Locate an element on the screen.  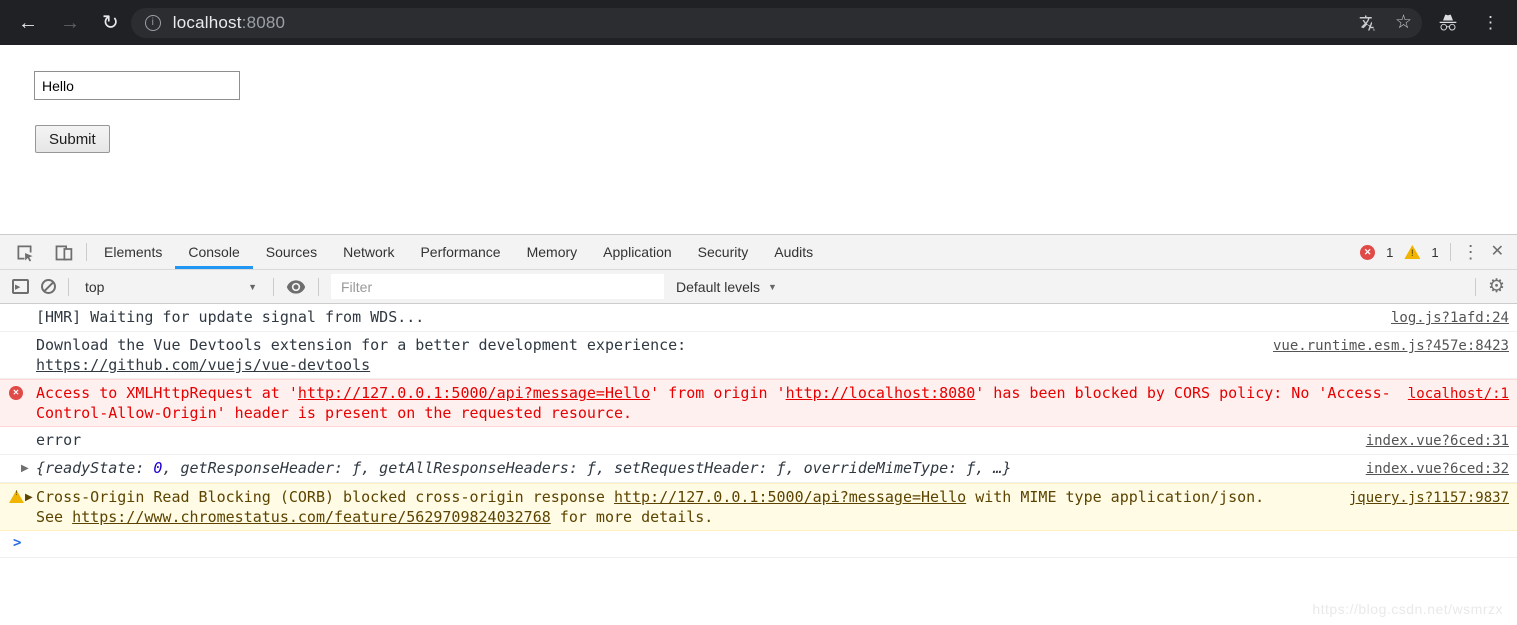
error-icon: ✕ is located at coordinates (16, 393).